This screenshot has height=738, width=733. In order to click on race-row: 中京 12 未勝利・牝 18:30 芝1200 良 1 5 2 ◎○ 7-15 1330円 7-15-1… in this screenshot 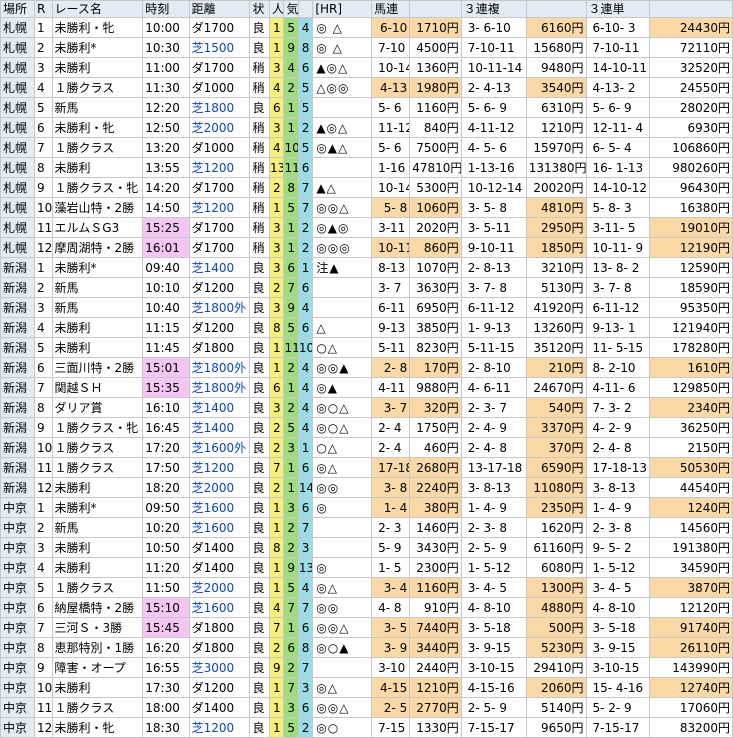, I will do `click(366, 727)`.